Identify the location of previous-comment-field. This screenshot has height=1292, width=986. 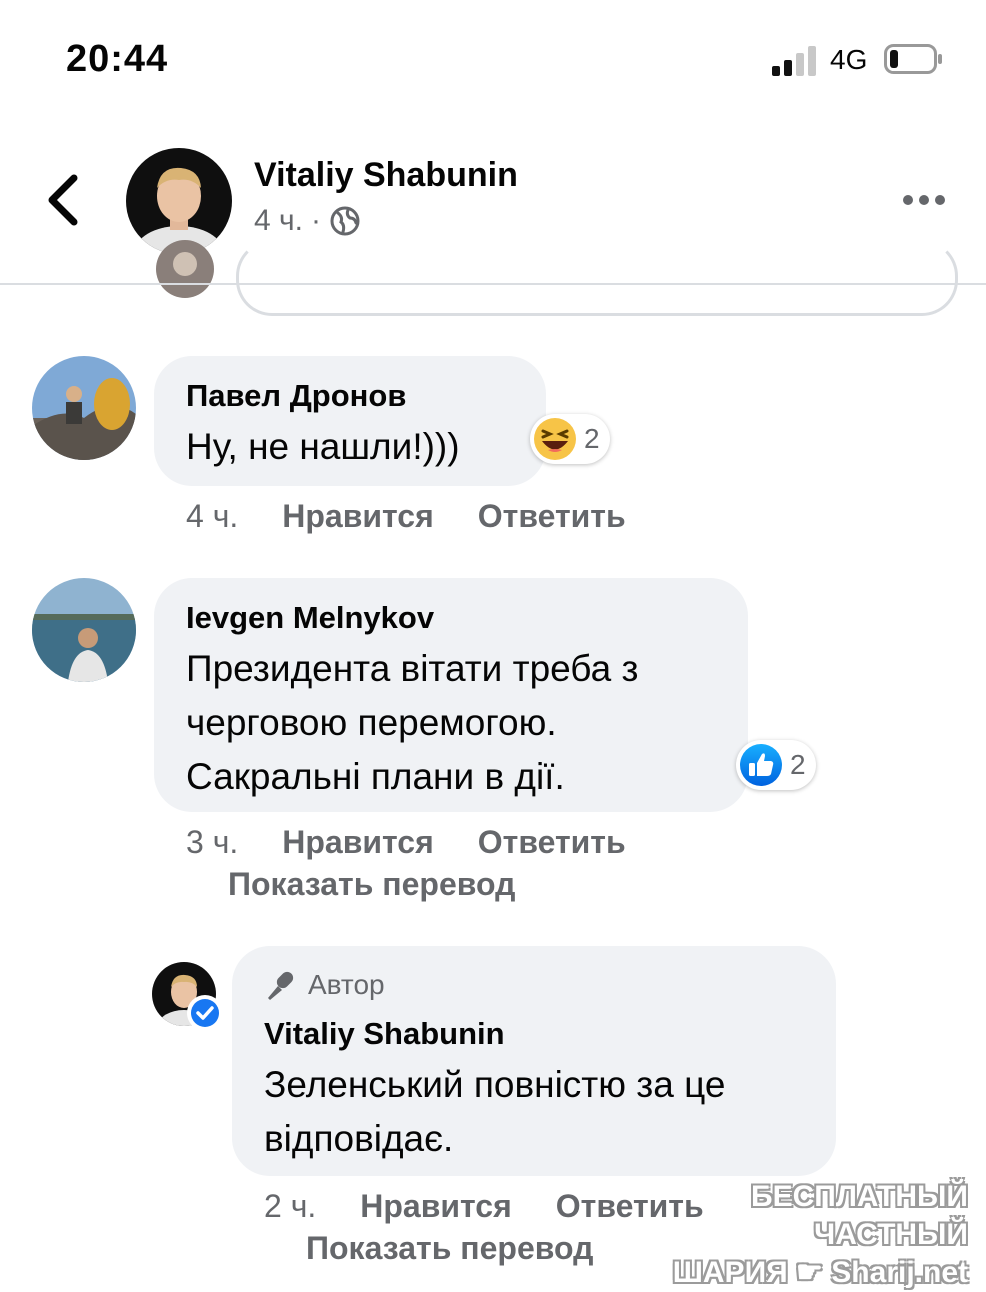
(597, 278).